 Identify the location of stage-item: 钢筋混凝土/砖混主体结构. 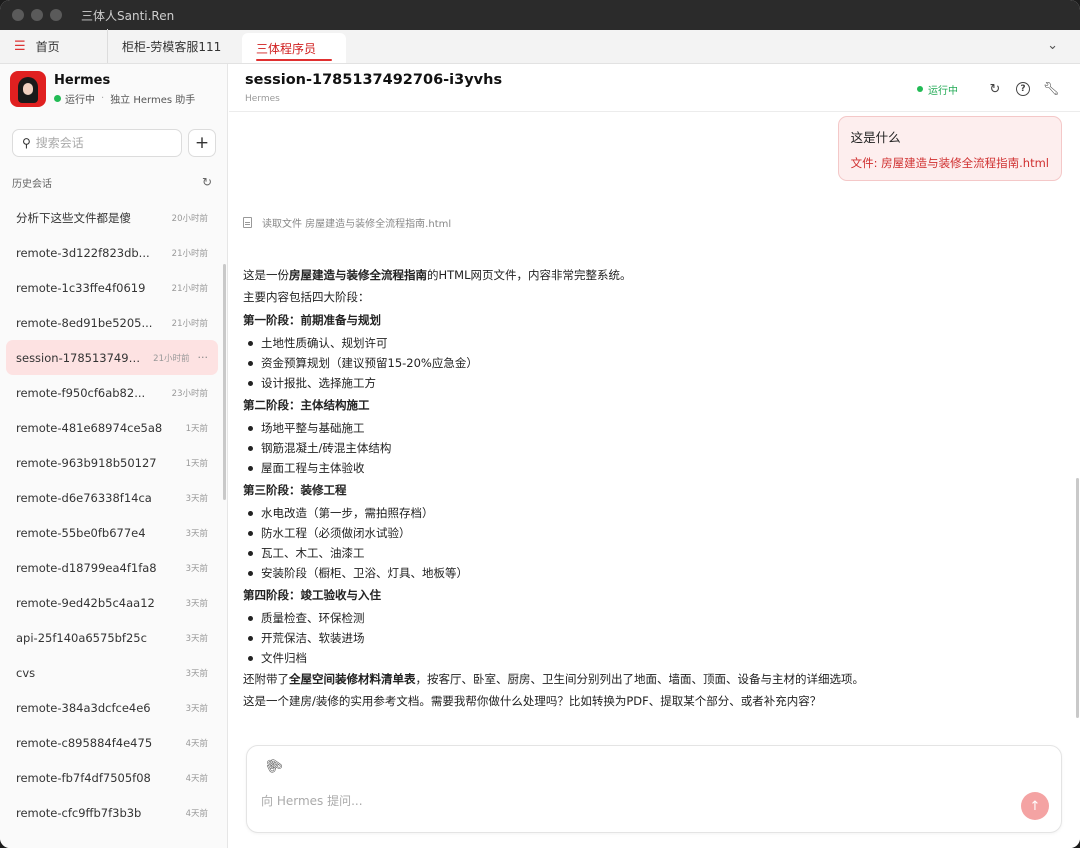
(653, 448).